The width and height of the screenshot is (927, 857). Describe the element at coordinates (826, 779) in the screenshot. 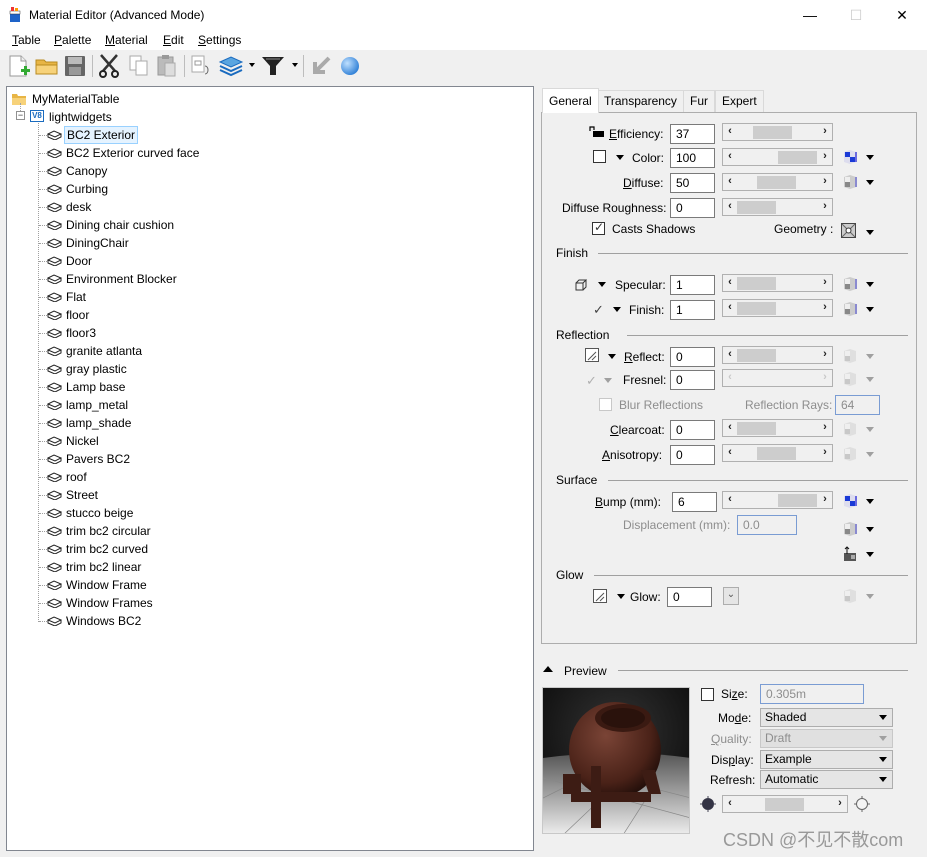

I see `refresh-select: Automatic` at that location.